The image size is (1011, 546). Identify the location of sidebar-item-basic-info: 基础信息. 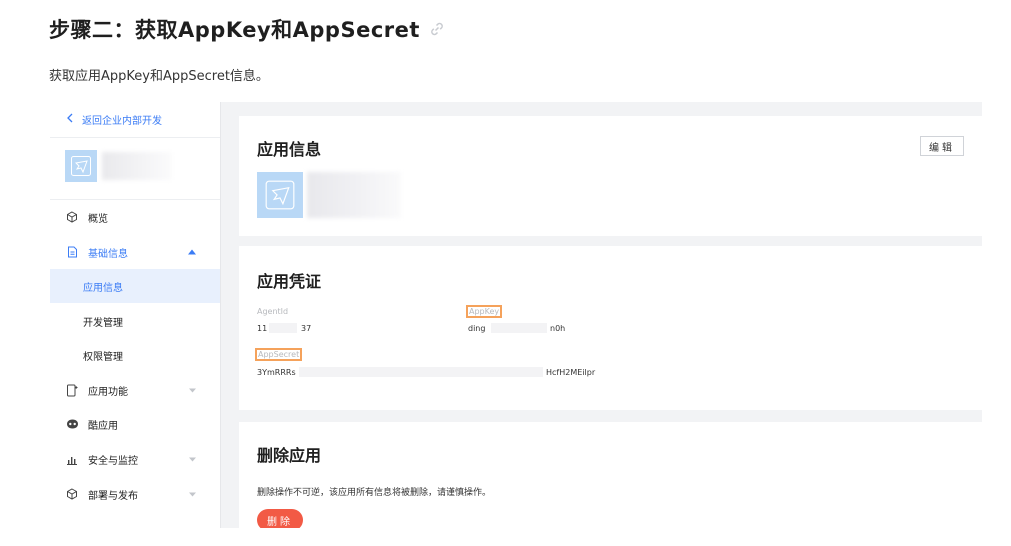
(135, 252).